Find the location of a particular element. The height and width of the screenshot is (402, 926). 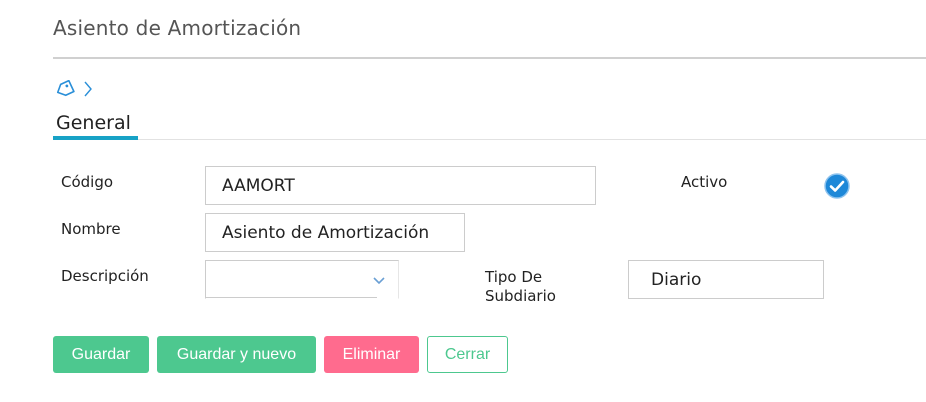

nombre-field: Asiento de Amortización is located at coordinates (335, 232).